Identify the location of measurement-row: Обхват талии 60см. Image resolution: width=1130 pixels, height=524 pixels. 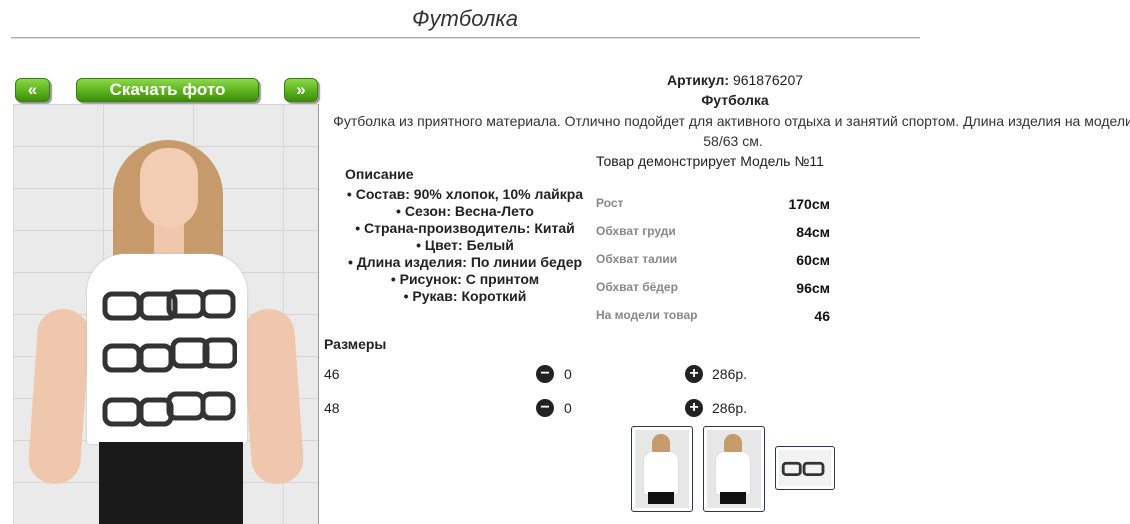
(714, 266).